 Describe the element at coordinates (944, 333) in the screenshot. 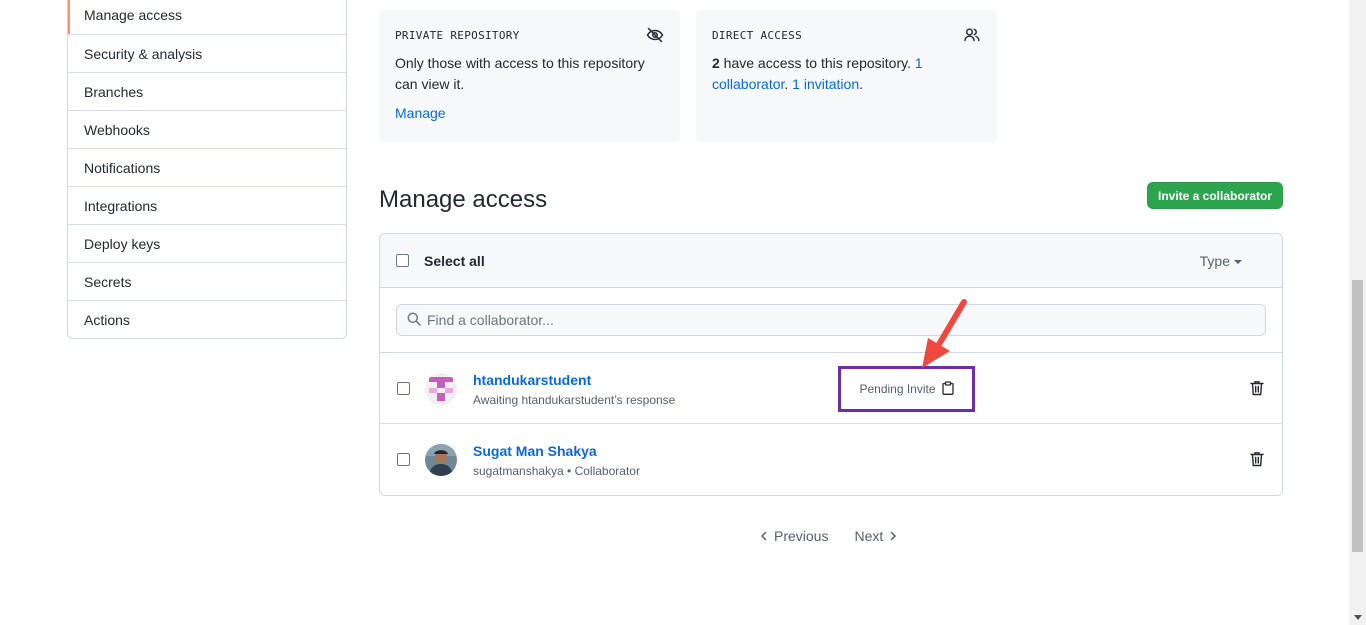

I see `annotation-arrow-icon` at that location.